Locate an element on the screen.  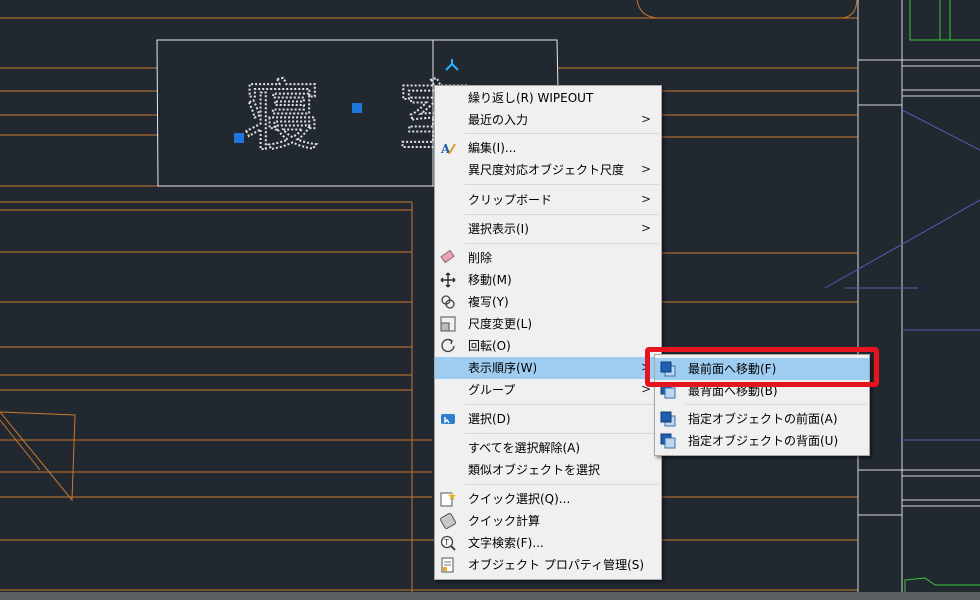
menu-item-label: 尺度変更(L) is located at coordinates (500, 324).